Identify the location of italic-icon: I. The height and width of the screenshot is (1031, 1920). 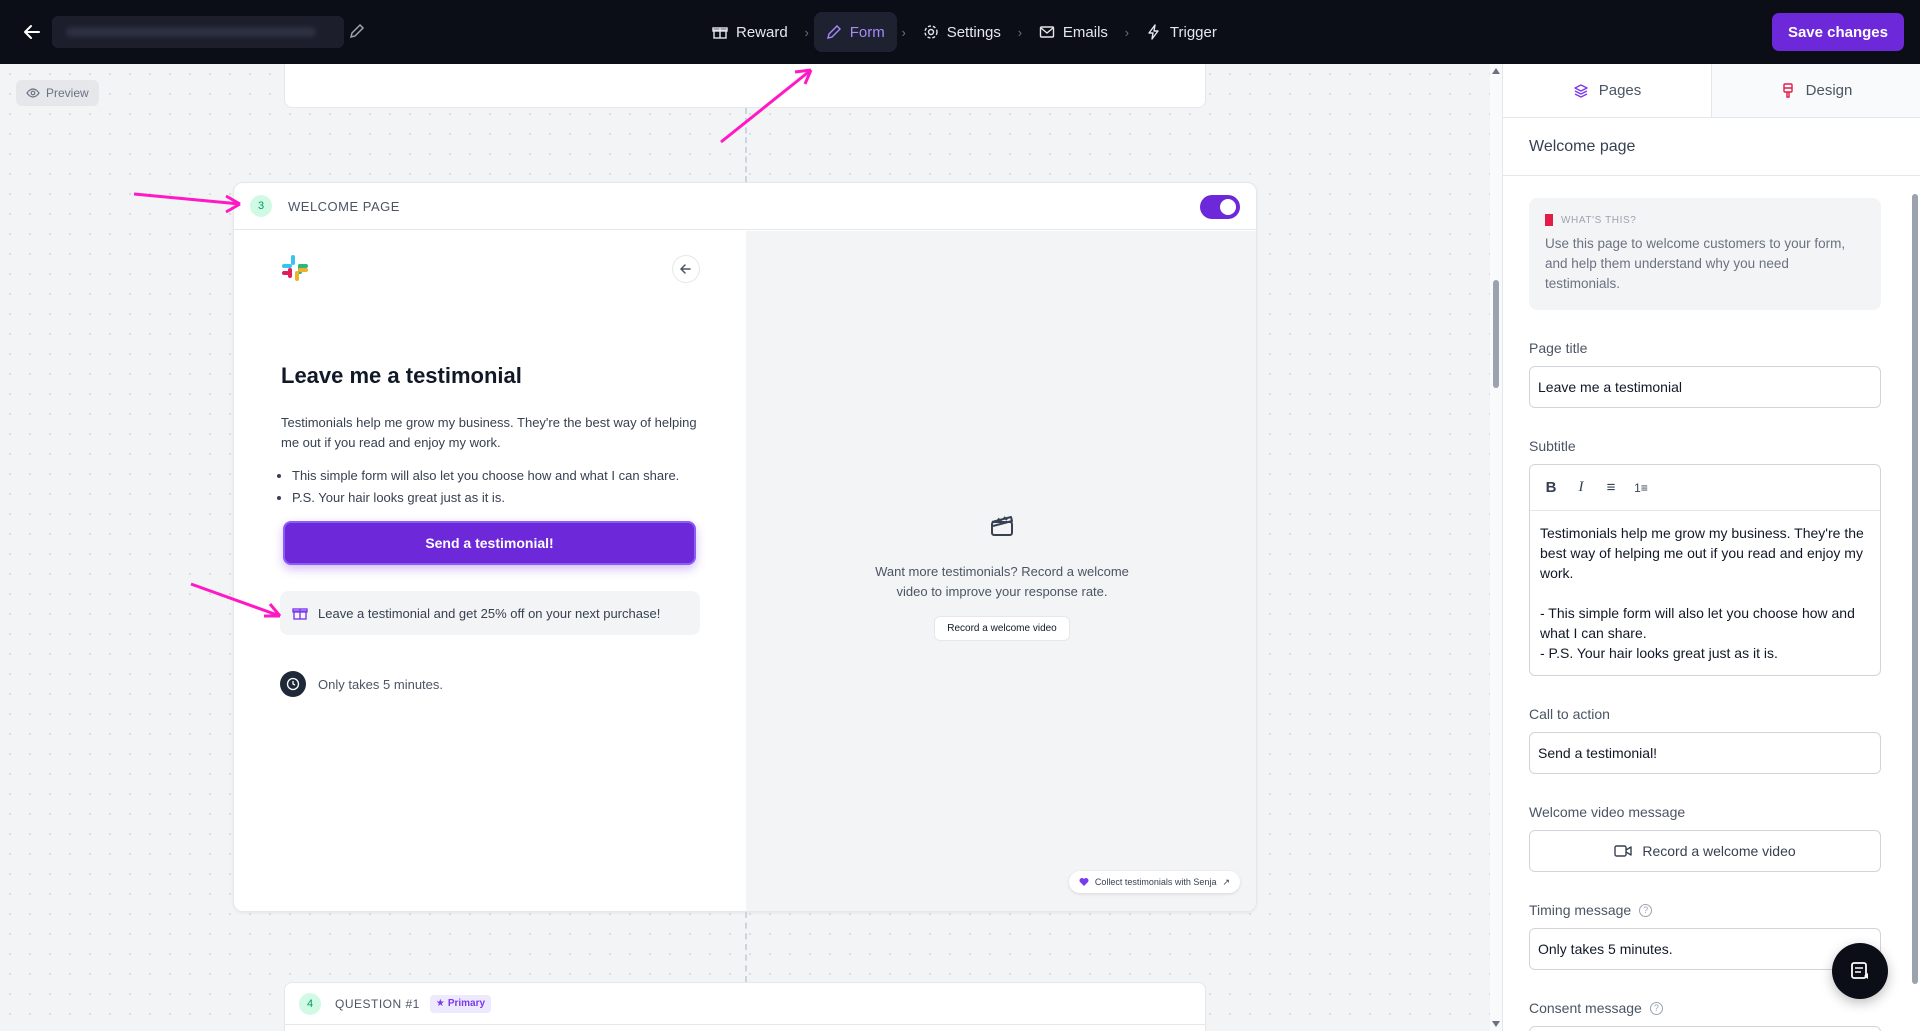
(1581, 488).